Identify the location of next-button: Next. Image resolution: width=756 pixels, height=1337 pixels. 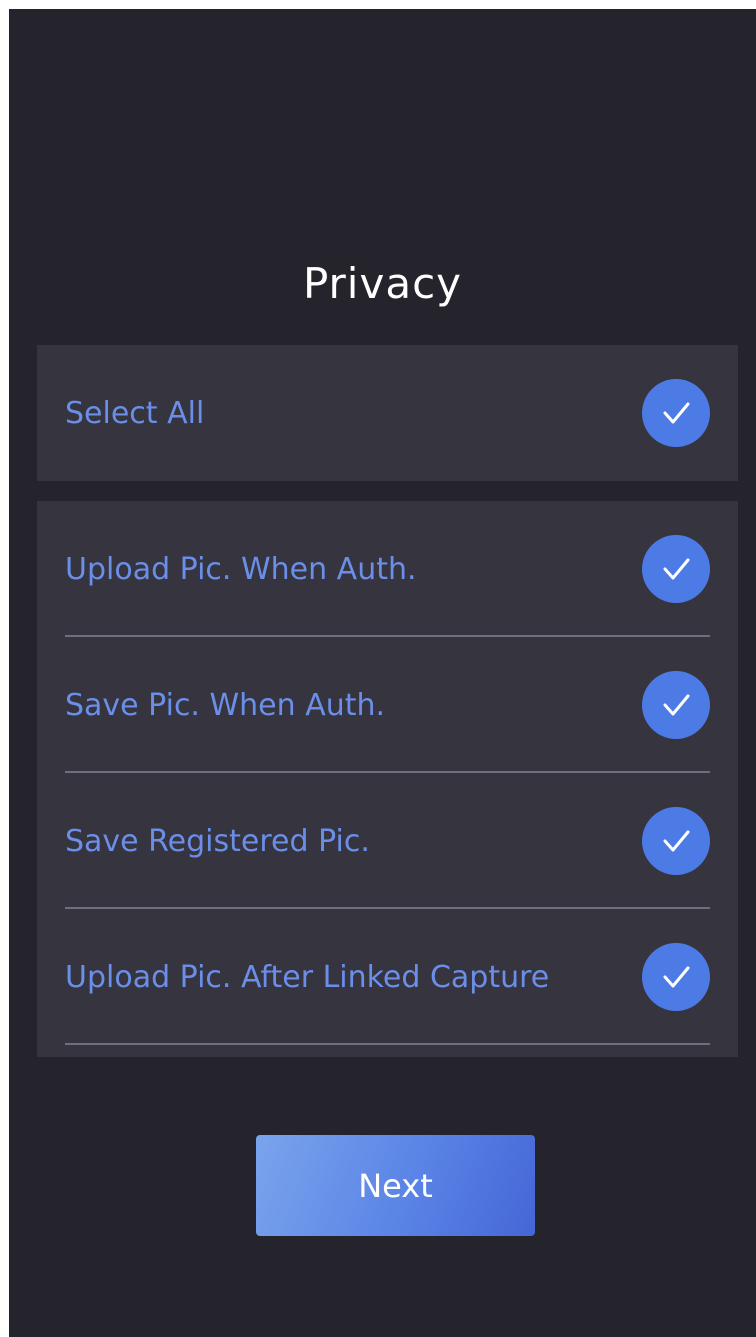
(395, 1185).